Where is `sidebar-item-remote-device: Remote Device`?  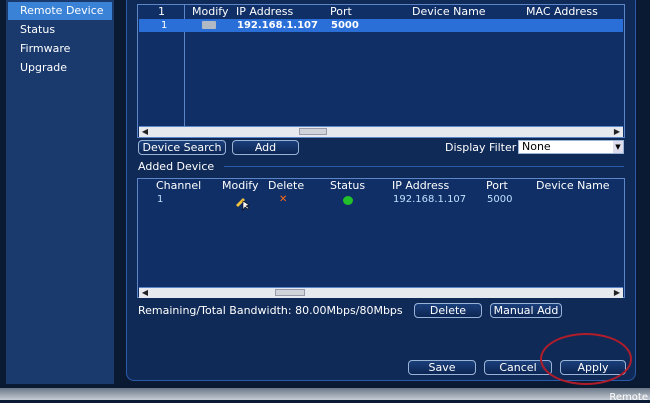 sidebar-item-remote-device: Remote Device is located at coordinates (60, 11).